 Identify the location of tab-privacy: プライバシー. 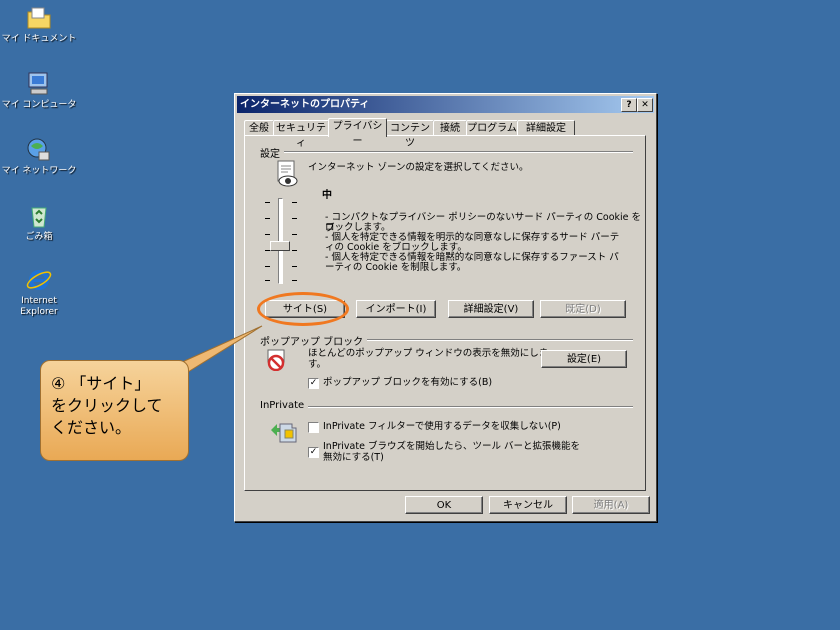
(357, 132).